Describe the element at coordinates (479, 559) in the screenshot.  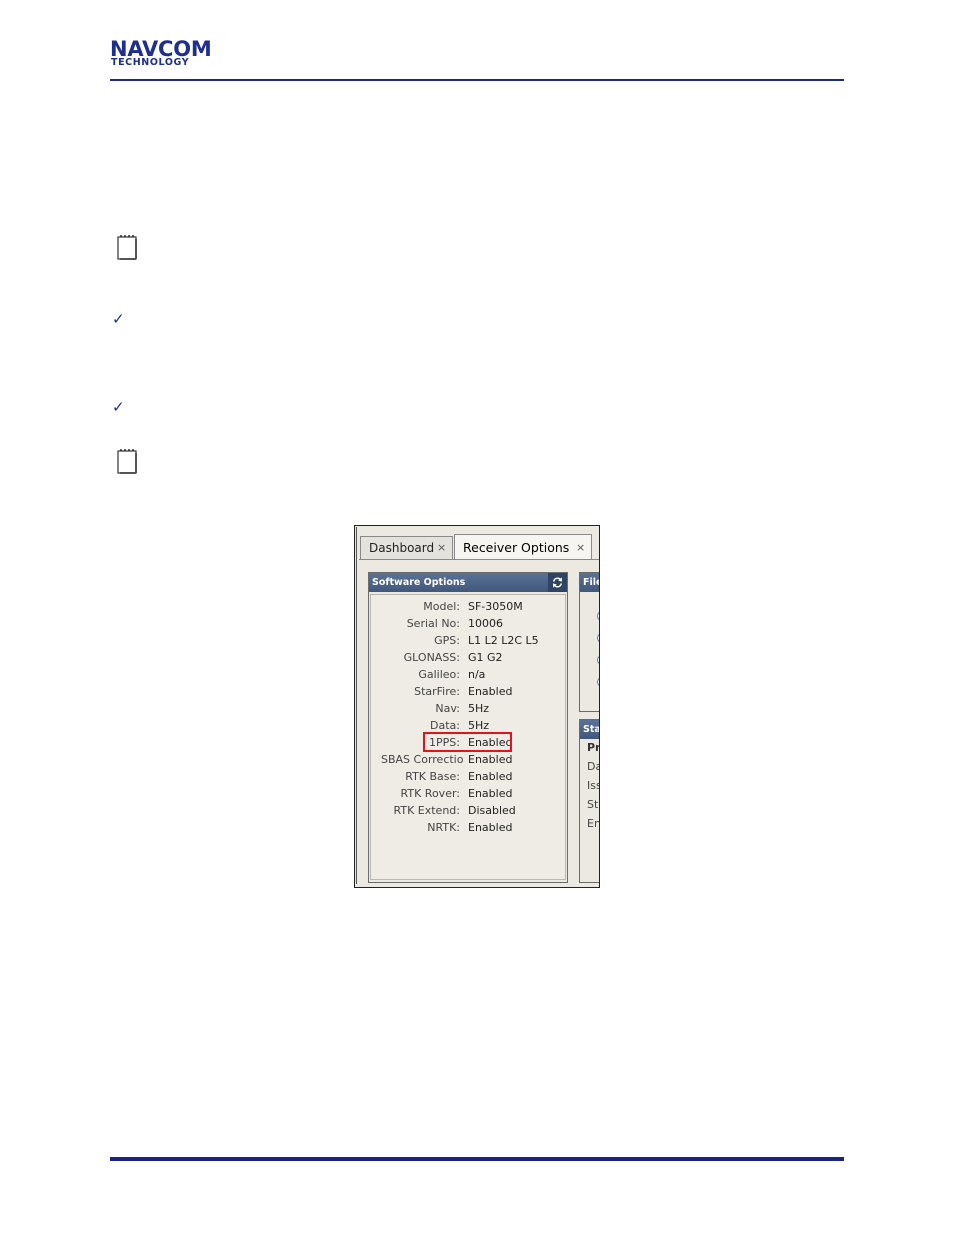
I see `tab-baseline` at that location.